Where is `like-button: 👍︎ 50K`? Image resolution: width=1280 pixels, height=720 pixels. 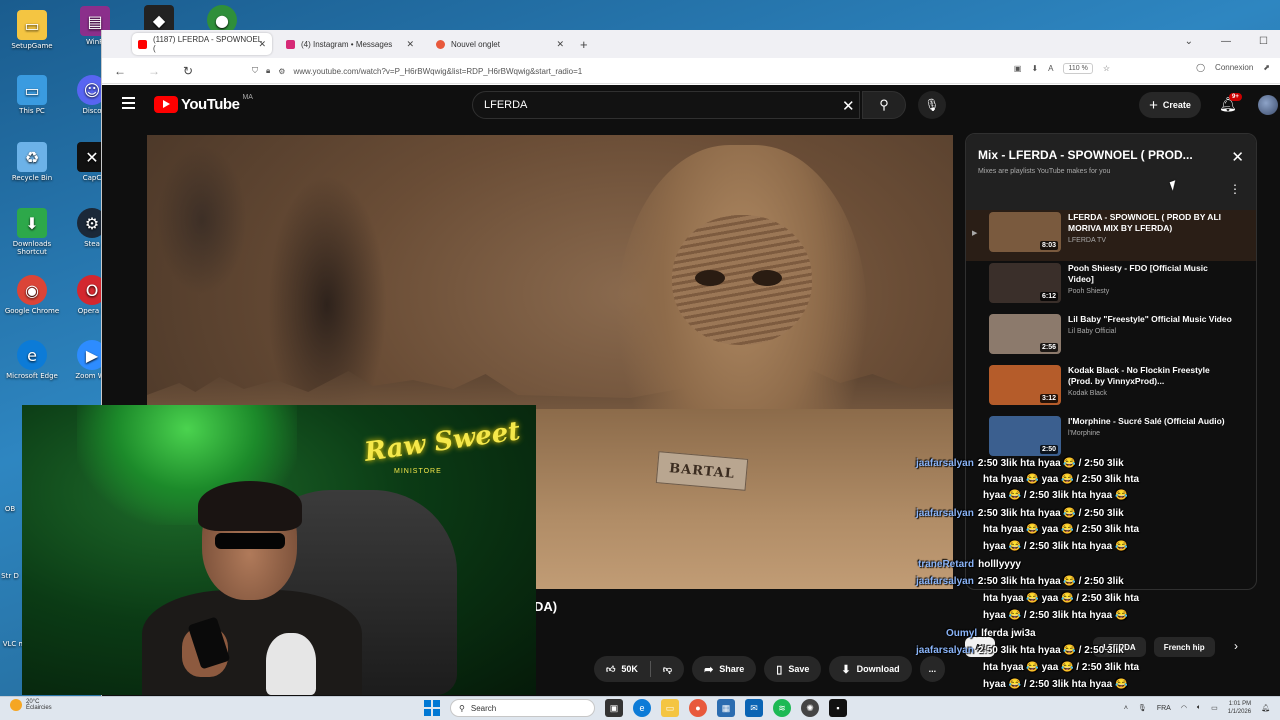
like-button: 👍︎ 50K is located at coordinates (622, 669).